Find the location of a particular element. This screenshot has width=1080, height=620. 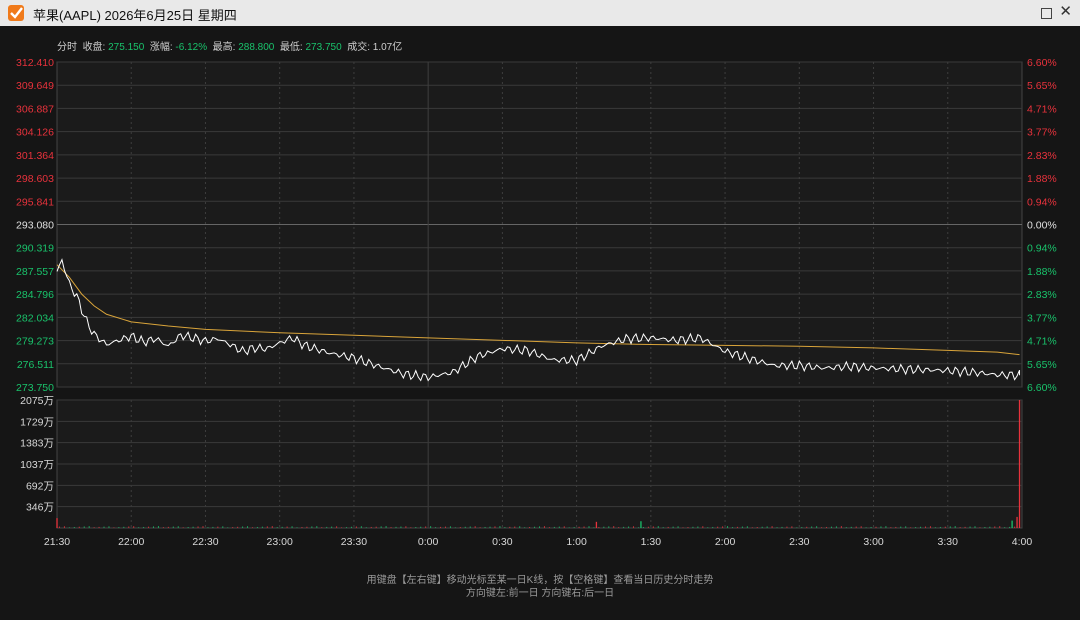

price-tick-label: 304.126 is located at coordinates (35, 133).